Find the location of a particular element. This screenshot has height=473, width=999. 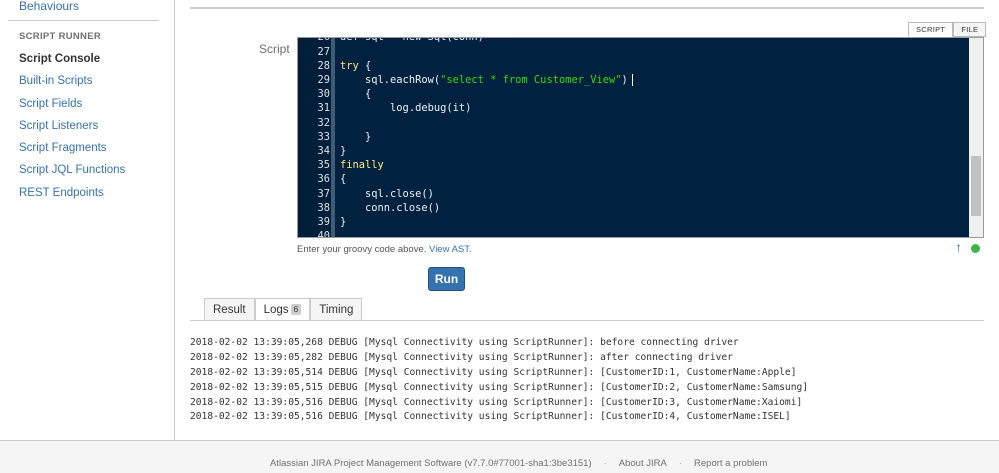

line-number: 35 is located at coordinates (314, 165).